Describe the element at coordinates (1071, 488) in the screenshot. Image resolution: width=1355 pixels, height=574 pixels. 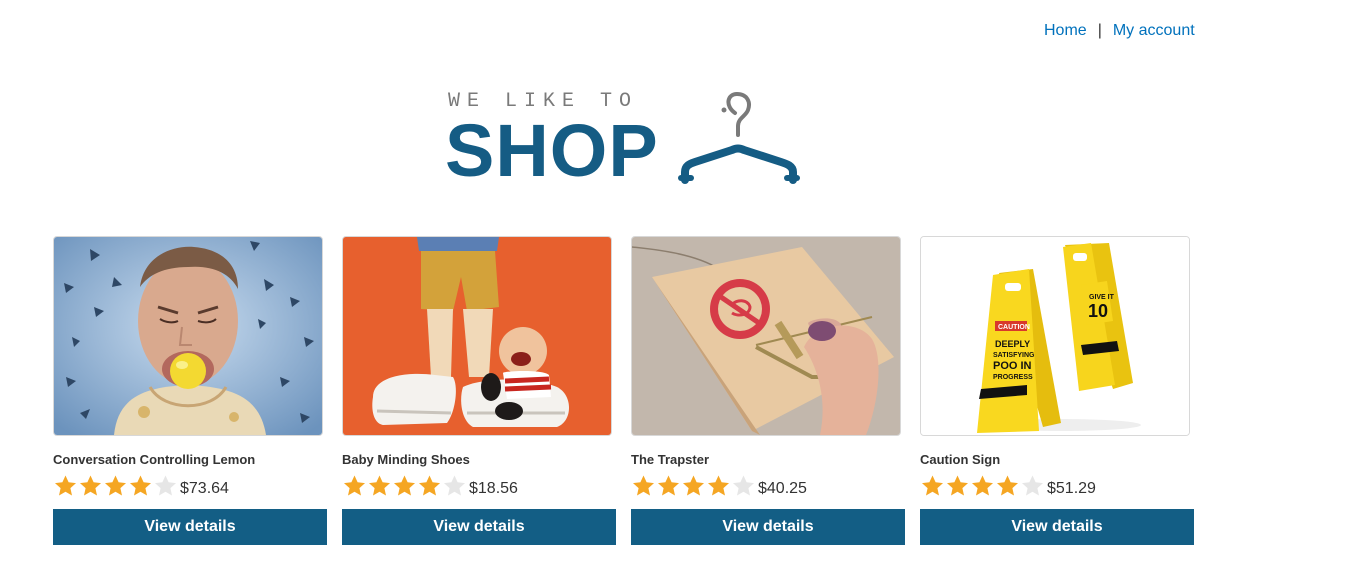
I see `product-price: $51.29` at that location.